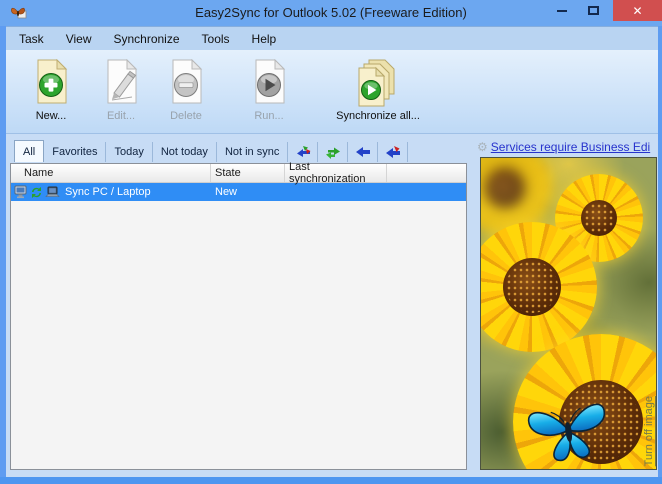 The image size is (662, 484). What do you see at coordinates (121, 83) in the screenshot?
I see `document-pencil-icon` at bounding box center [121, 83].